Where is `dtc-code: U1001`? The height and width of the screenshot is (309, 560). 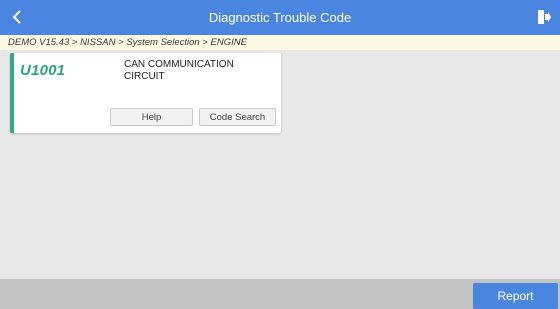
dtc-code: U1001 is located at coordinates (43, 70).